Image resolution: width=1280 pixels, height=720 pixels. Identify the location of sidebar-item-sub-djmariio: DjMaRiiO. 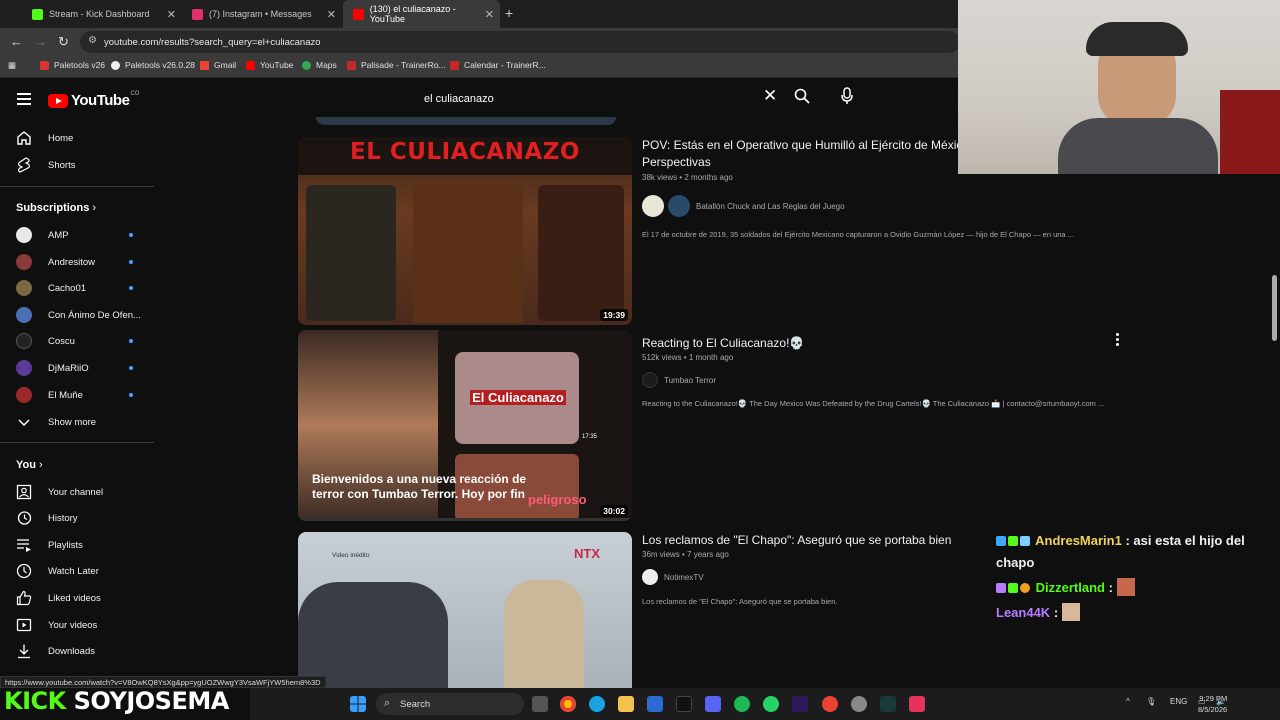
(77, 368).